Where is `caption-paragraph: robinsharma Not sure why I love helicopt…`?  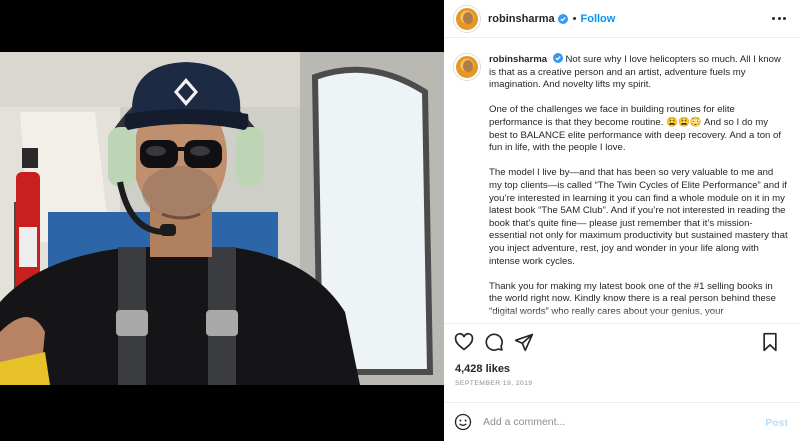 caption-paragraph: robinsharma Not sure why I love helicopt… is located at coordinates (638, 72).